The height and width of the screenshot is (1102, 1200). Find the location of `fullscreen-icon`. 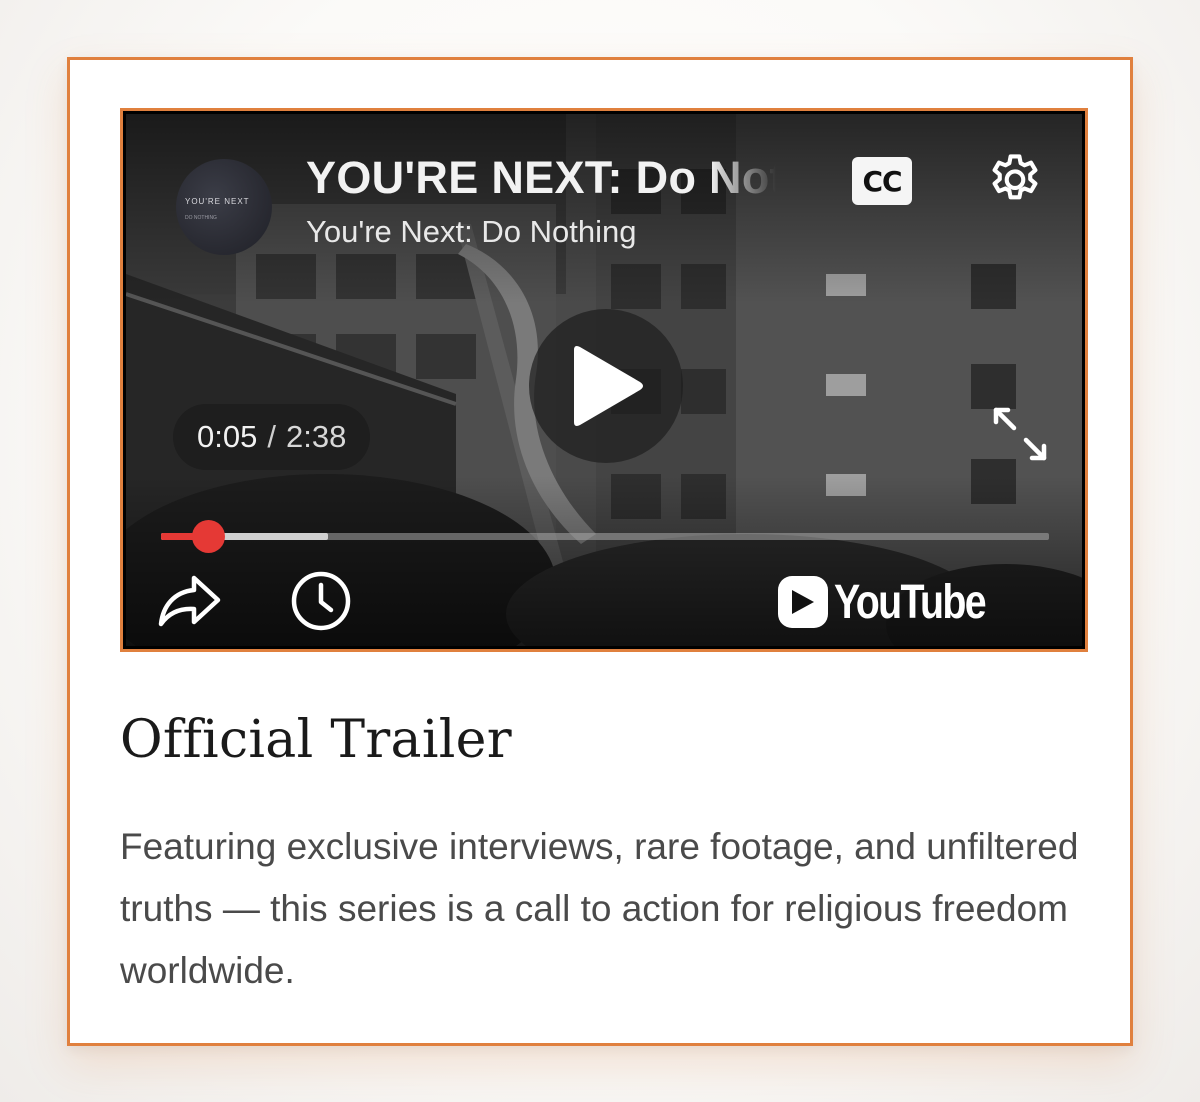

fullscreen-icon is located at coordinates (1020, 434).